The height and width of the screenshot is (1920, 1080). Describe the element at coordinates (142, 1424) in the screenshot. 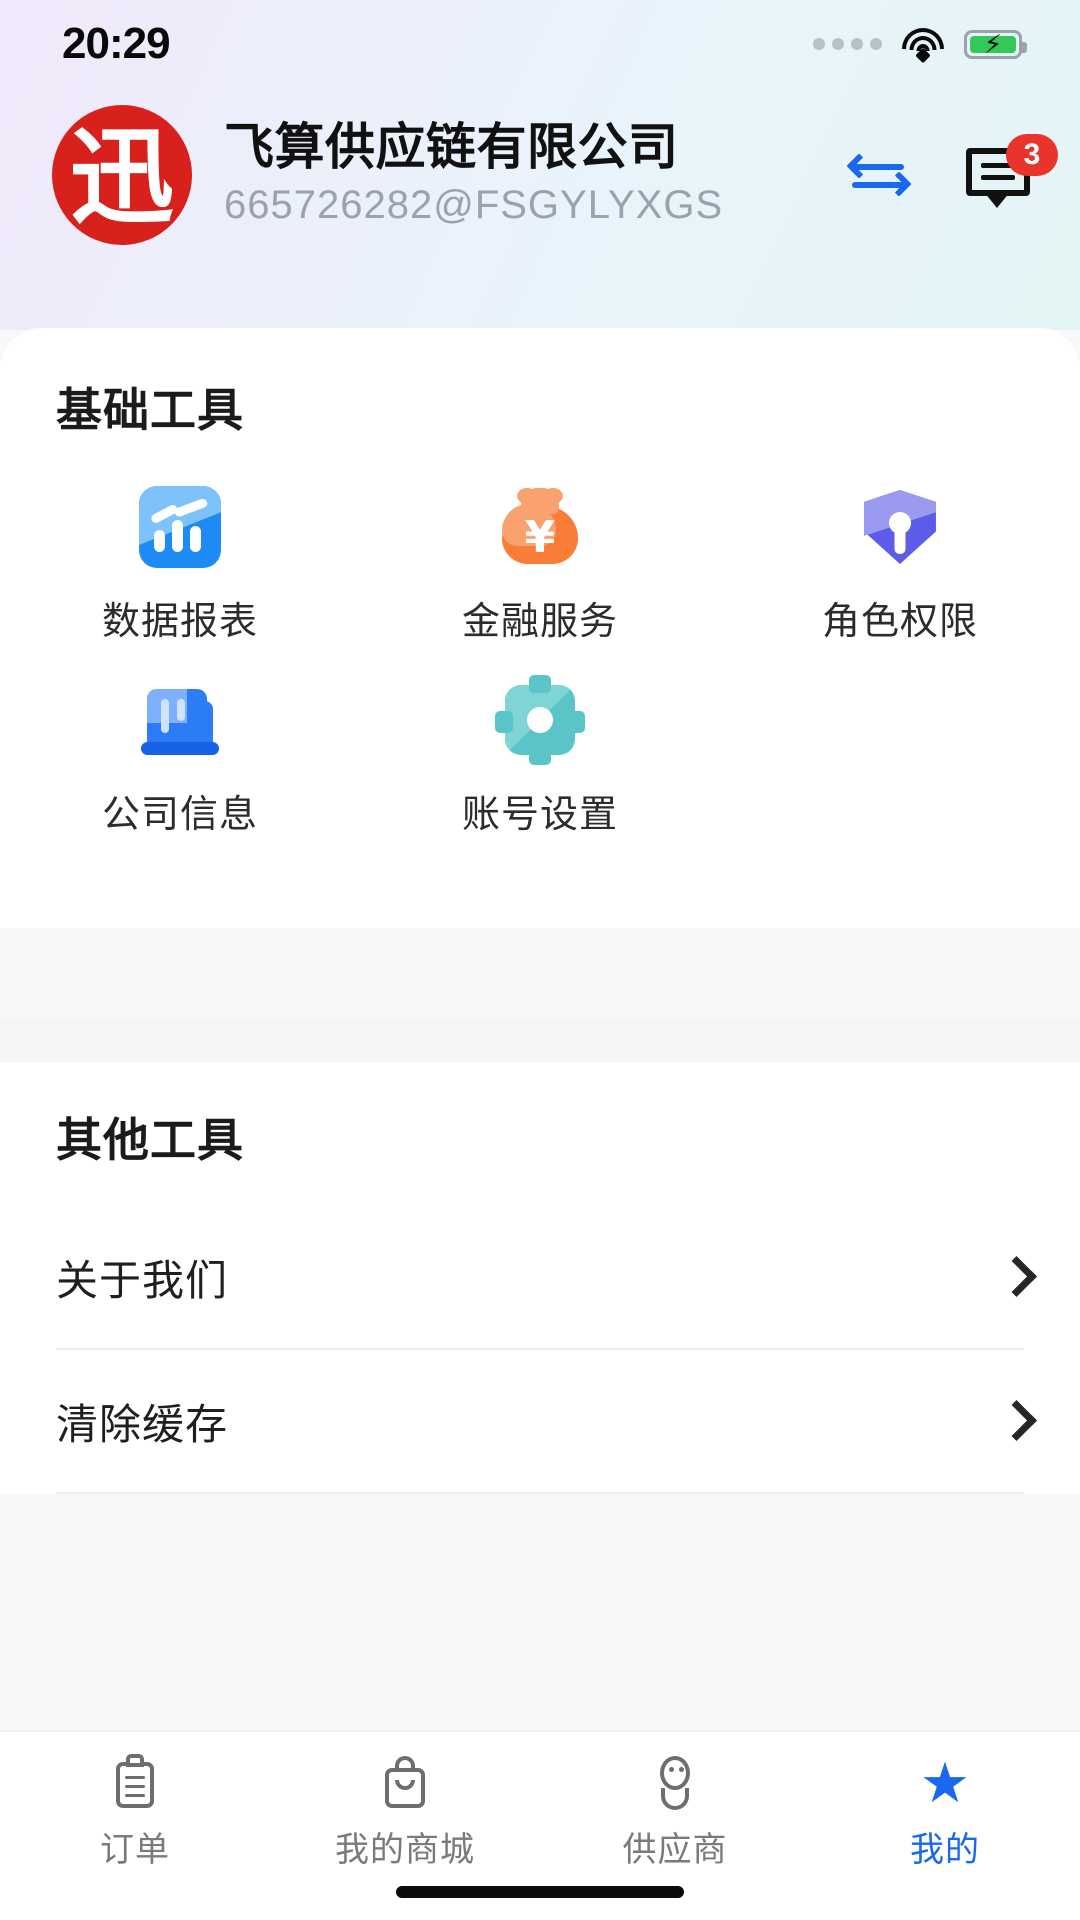

I see `list-item-label: 清除缓存` at that location.